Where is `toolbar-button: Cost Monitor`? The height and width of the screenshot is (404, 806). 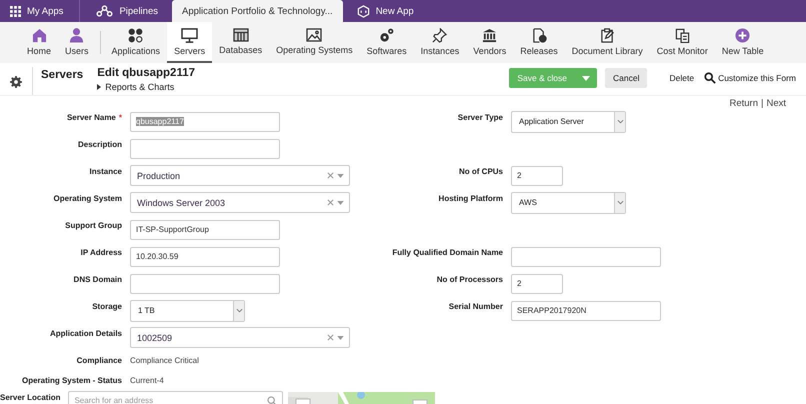 toolbar-button: Cost Monitor is located at coordinates (682, 42).